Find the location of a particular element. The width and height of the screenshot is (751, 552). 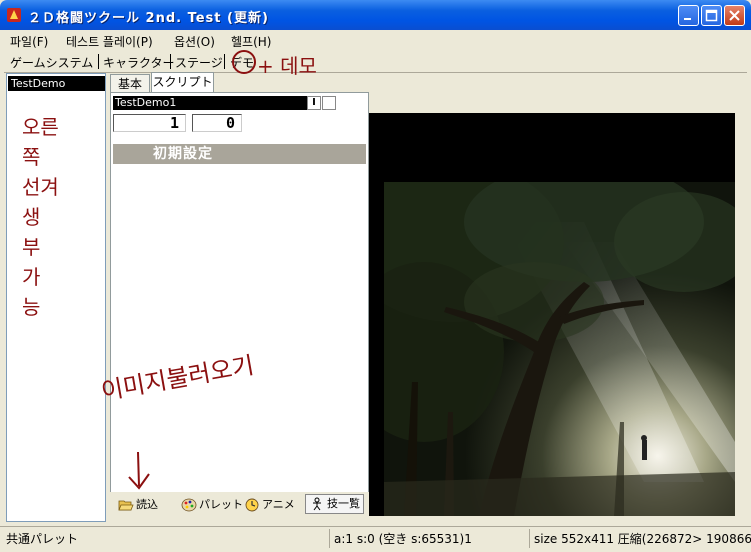

tab-basic: 基本 is located at coordinates (130, 83).